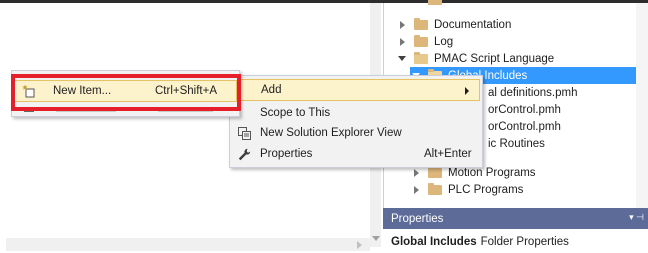  Describe the element at coordinates (492, 172) in the screenshot. I see `tree-item-label: Motion Programs` at that location.